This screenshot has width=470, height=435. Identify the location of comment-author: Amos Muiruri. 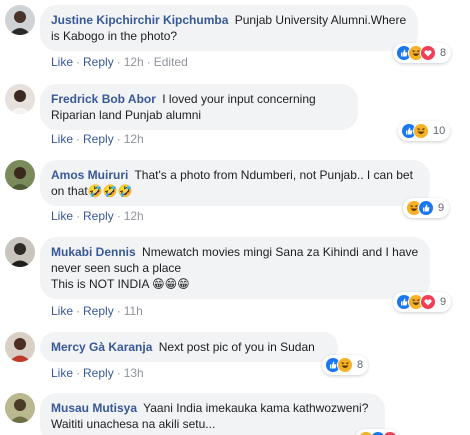
(89, 175).